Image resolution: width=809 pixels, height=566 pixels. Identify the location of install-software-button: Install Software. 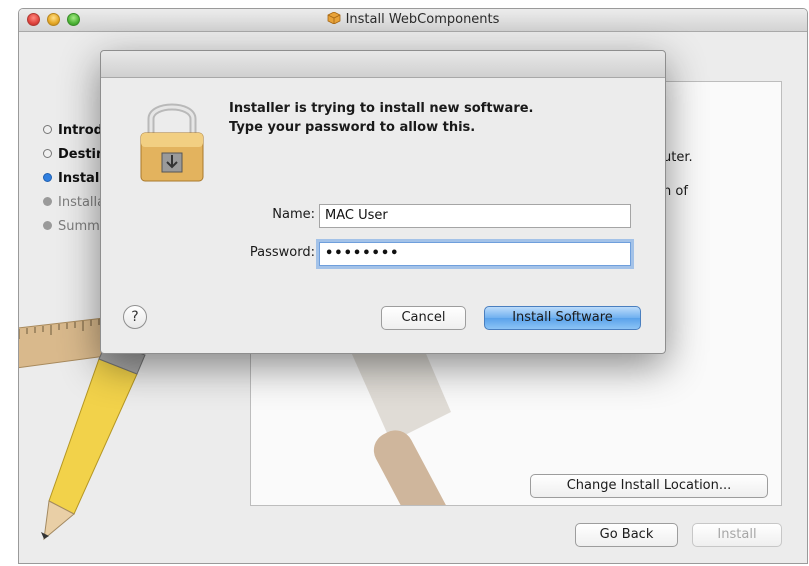
(562, 318).